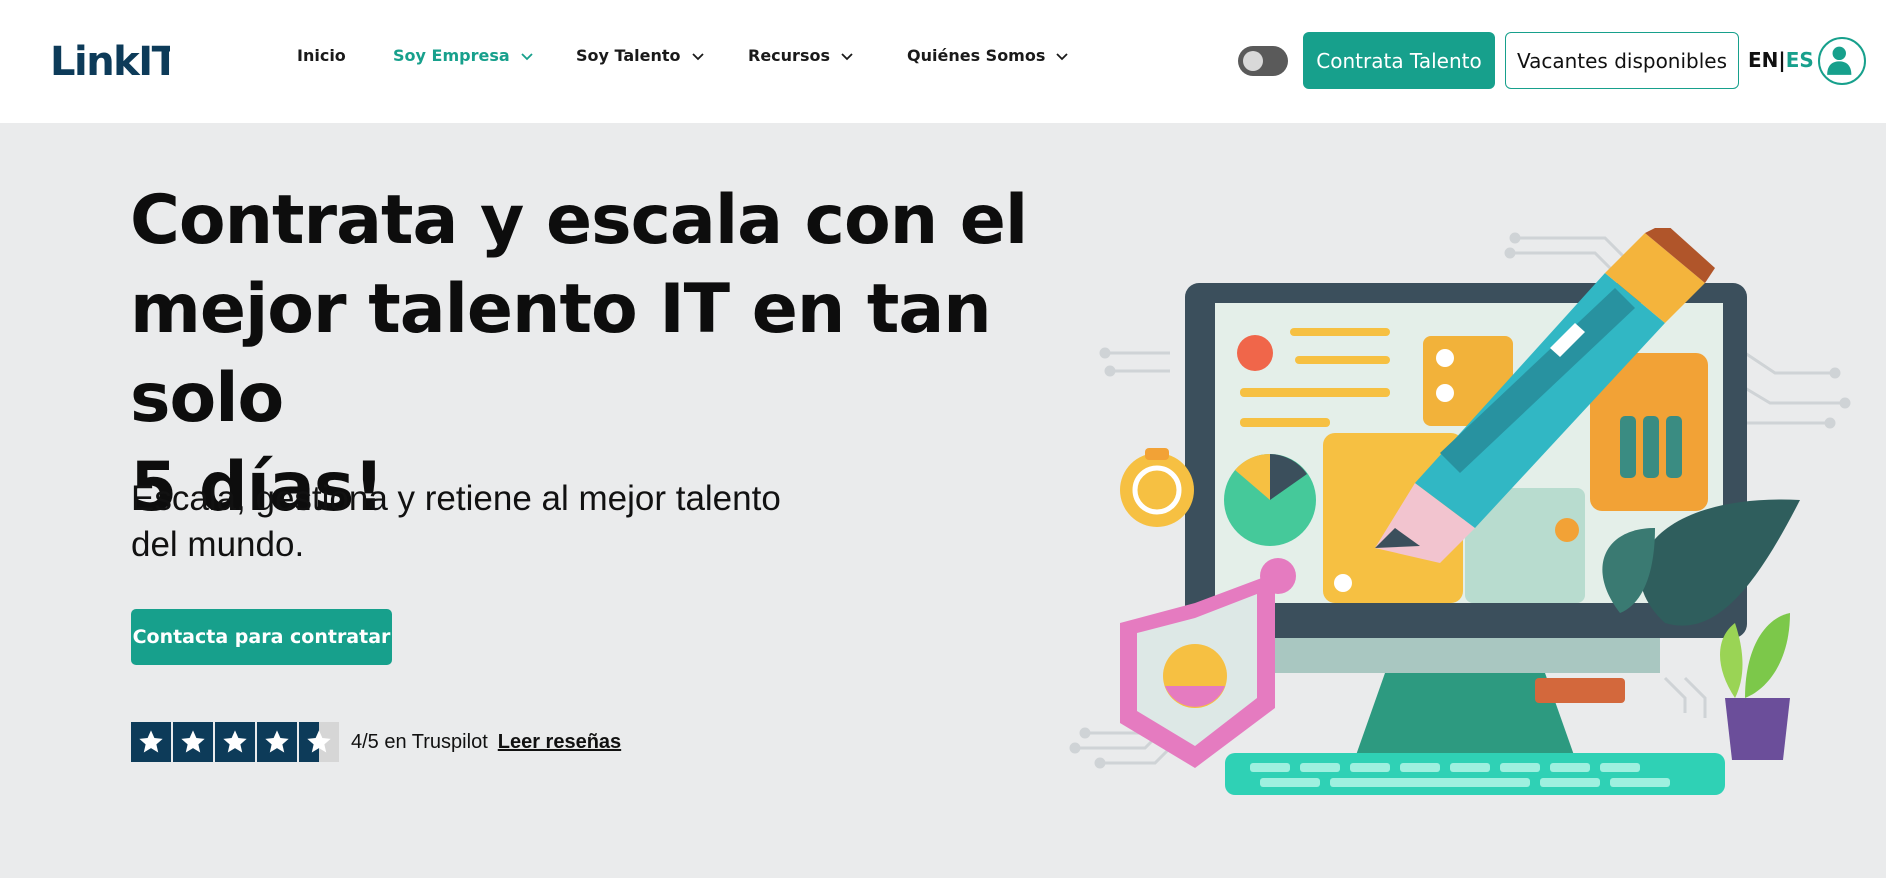 The width and height of the screenshot is (1886, 878). I want to click on nav-item-soy-talento: Soy Talento, so click(640, 55).